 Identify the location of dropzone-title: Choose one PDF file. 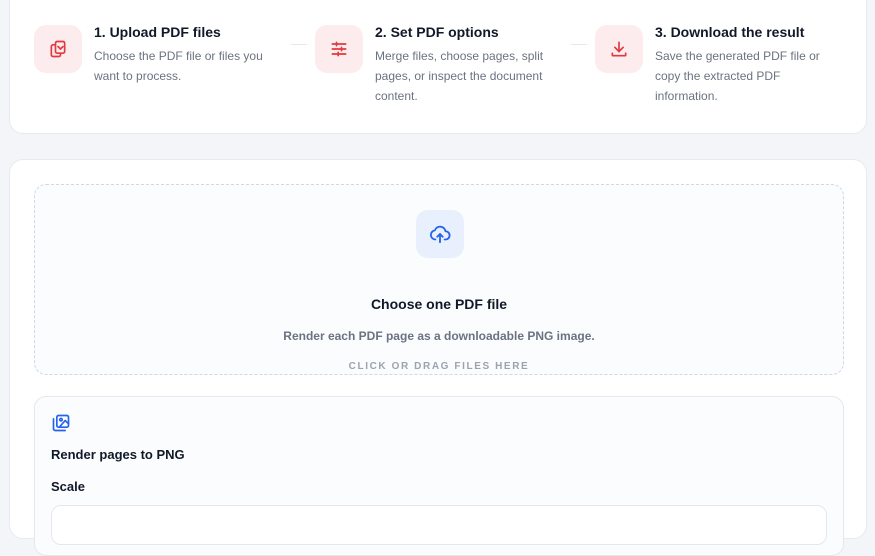
(439, 304).